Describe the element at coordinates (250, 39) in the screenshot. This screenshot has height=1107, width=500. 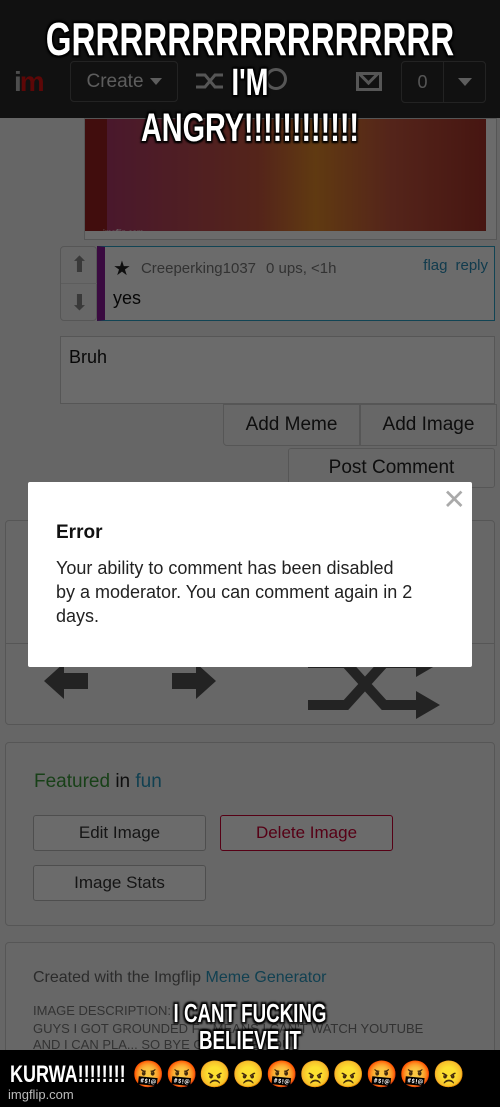
I see `caption-top-line-1: GRRRRRRRRRRRRRRRR` at that location.